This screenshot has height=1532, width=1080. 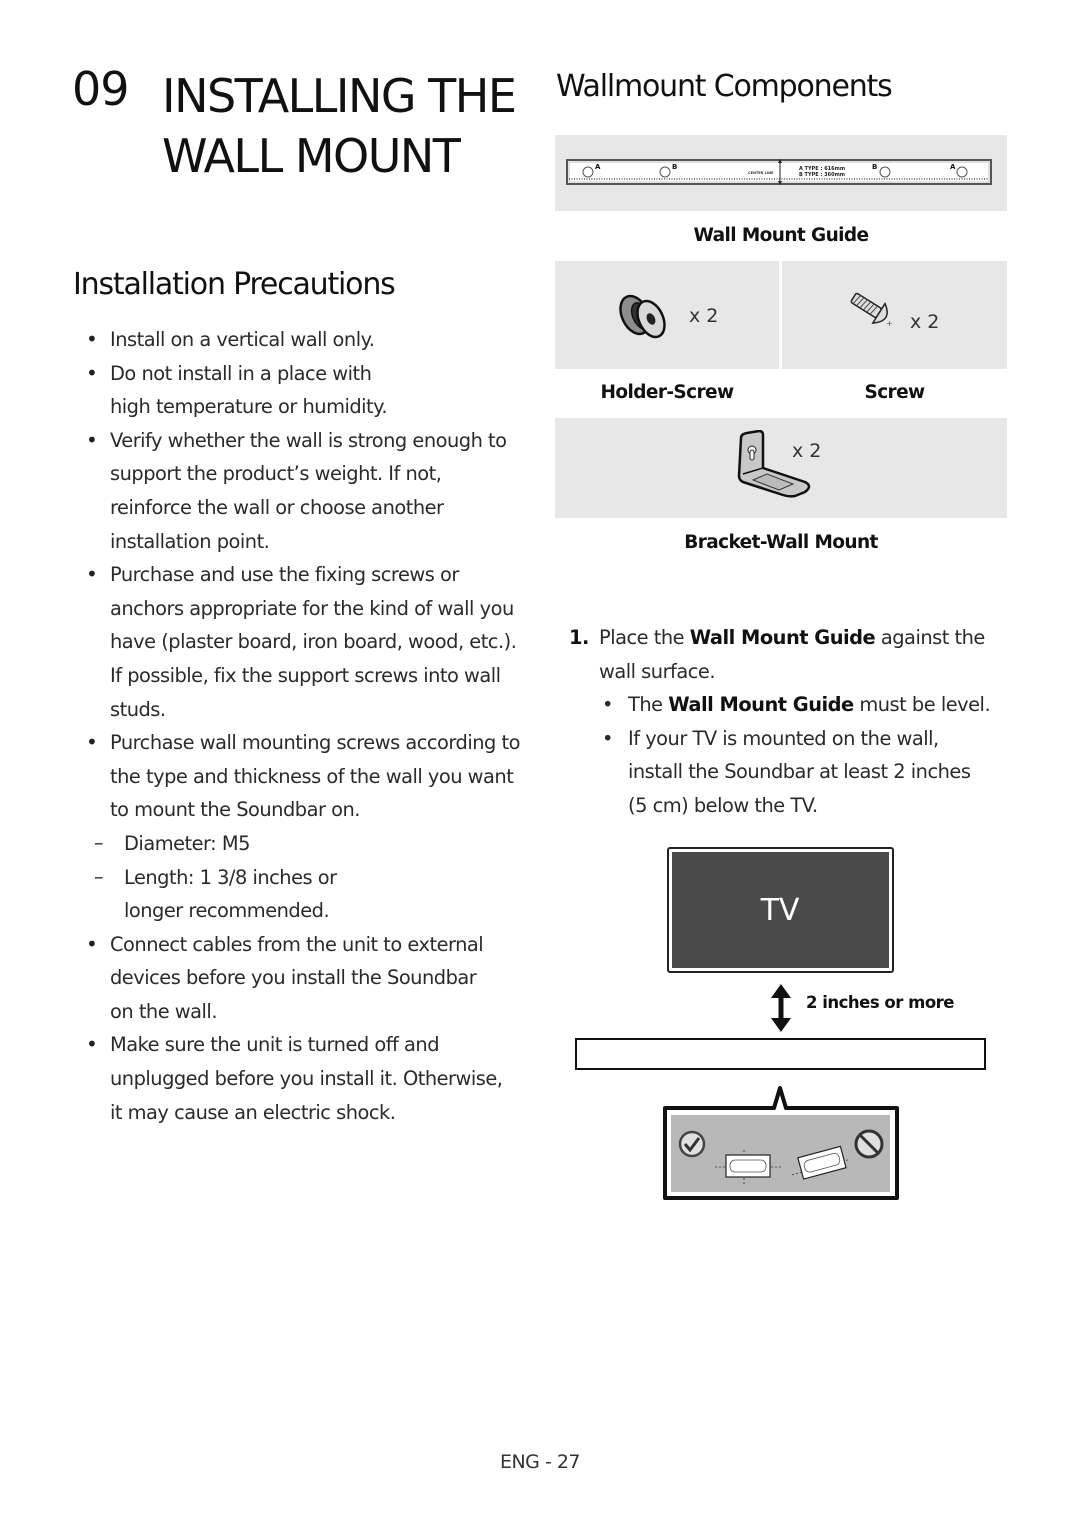 What do you see at coordinates (925, 322) in the screenshot?
I see `screw-qty: x 2` at bounding box center [925, 322].